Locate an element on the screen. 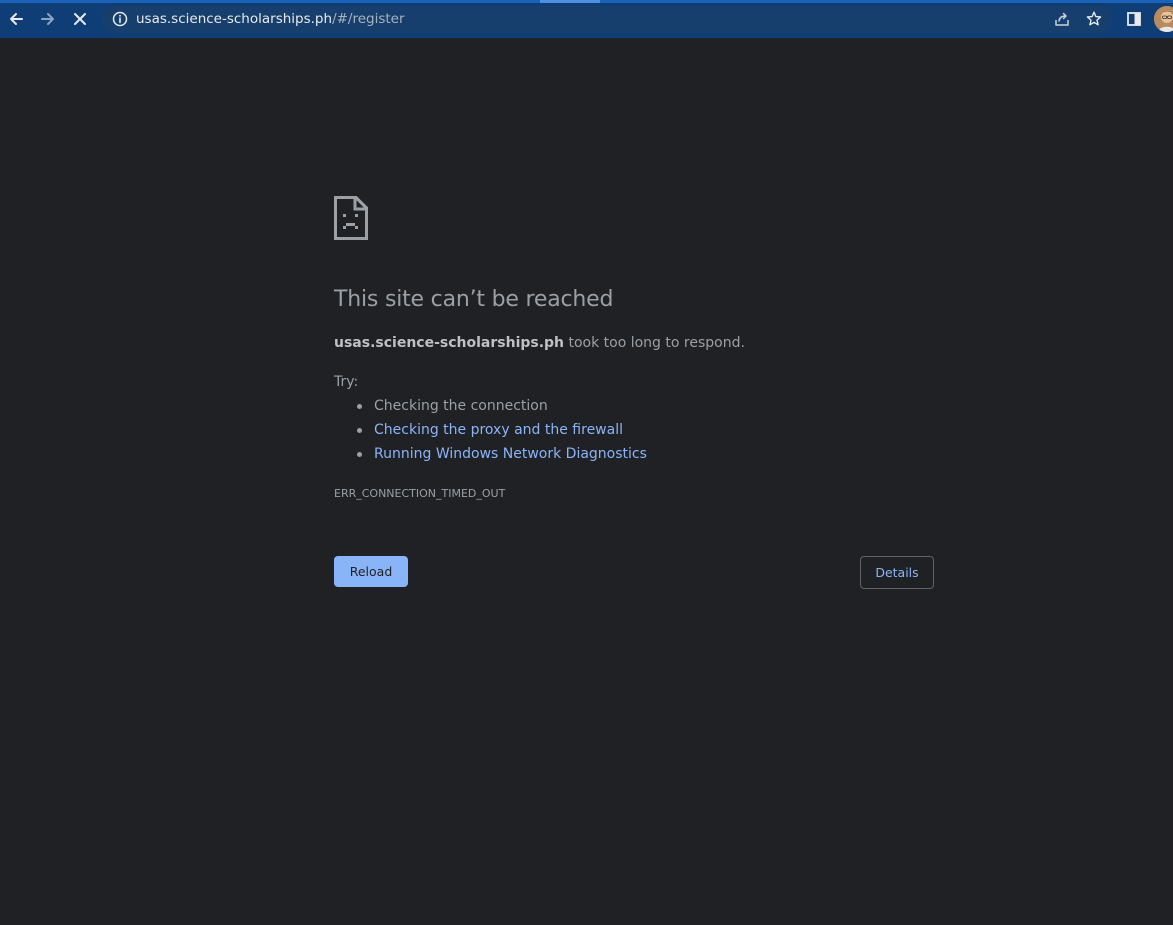 The width and height of the screenshot is (1173, 925). suggestion-check-connection: Checking the connection is located at coordinates (490, 408).